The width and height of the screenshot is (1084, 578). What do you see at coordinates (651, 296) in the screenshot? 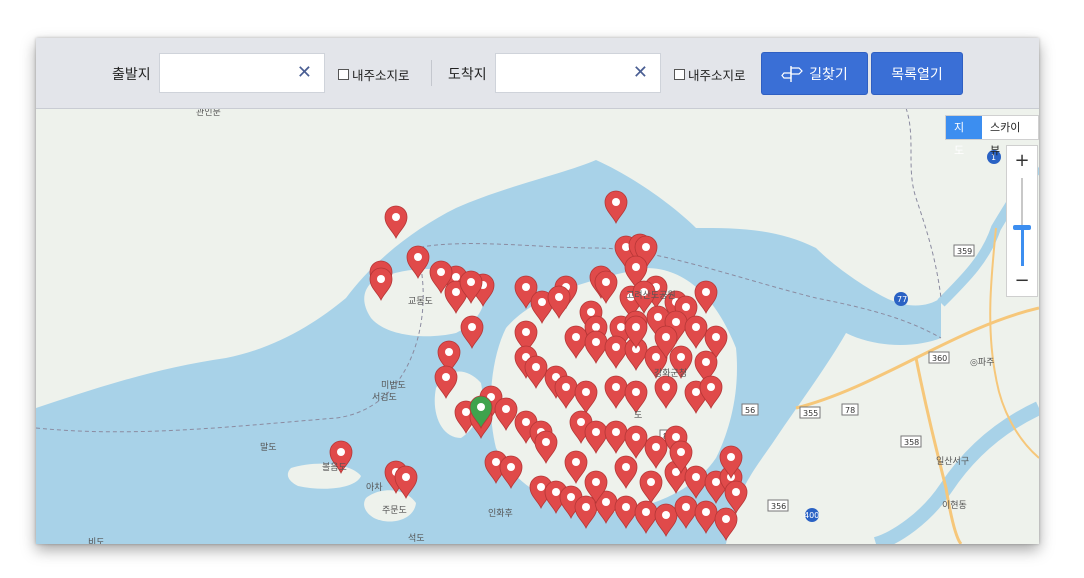
I see `place-label: 고려산도공원` at bounding box center [651, 296].